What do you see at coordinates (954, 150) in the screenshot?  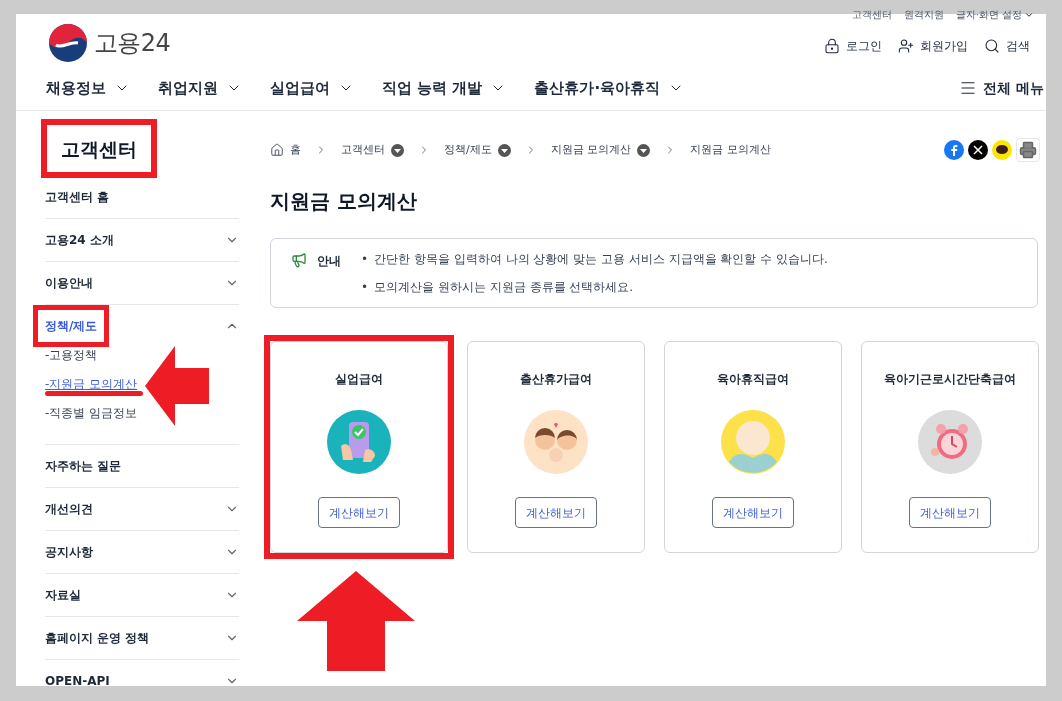 I see `facebook-icon` at bounding box center [954, 150].